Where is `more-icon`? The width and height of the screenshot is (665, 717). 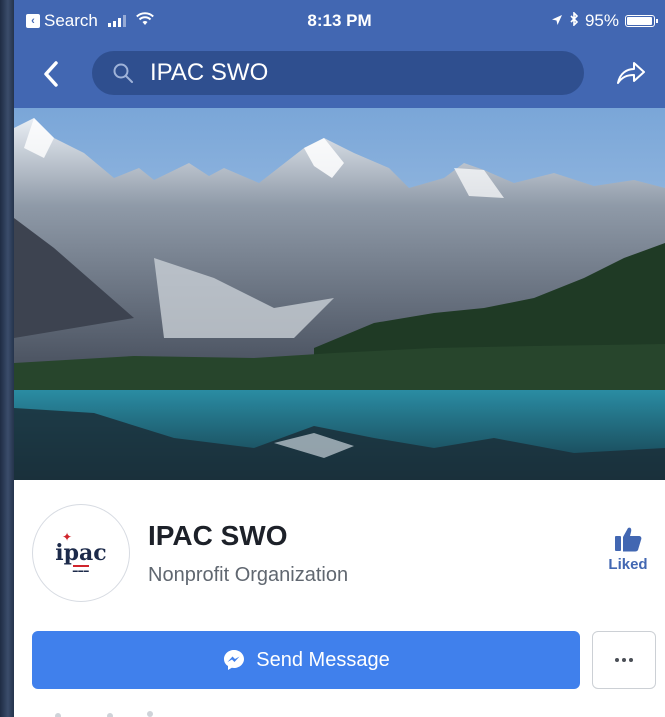 more-icon is located at coordinates (624, 660).